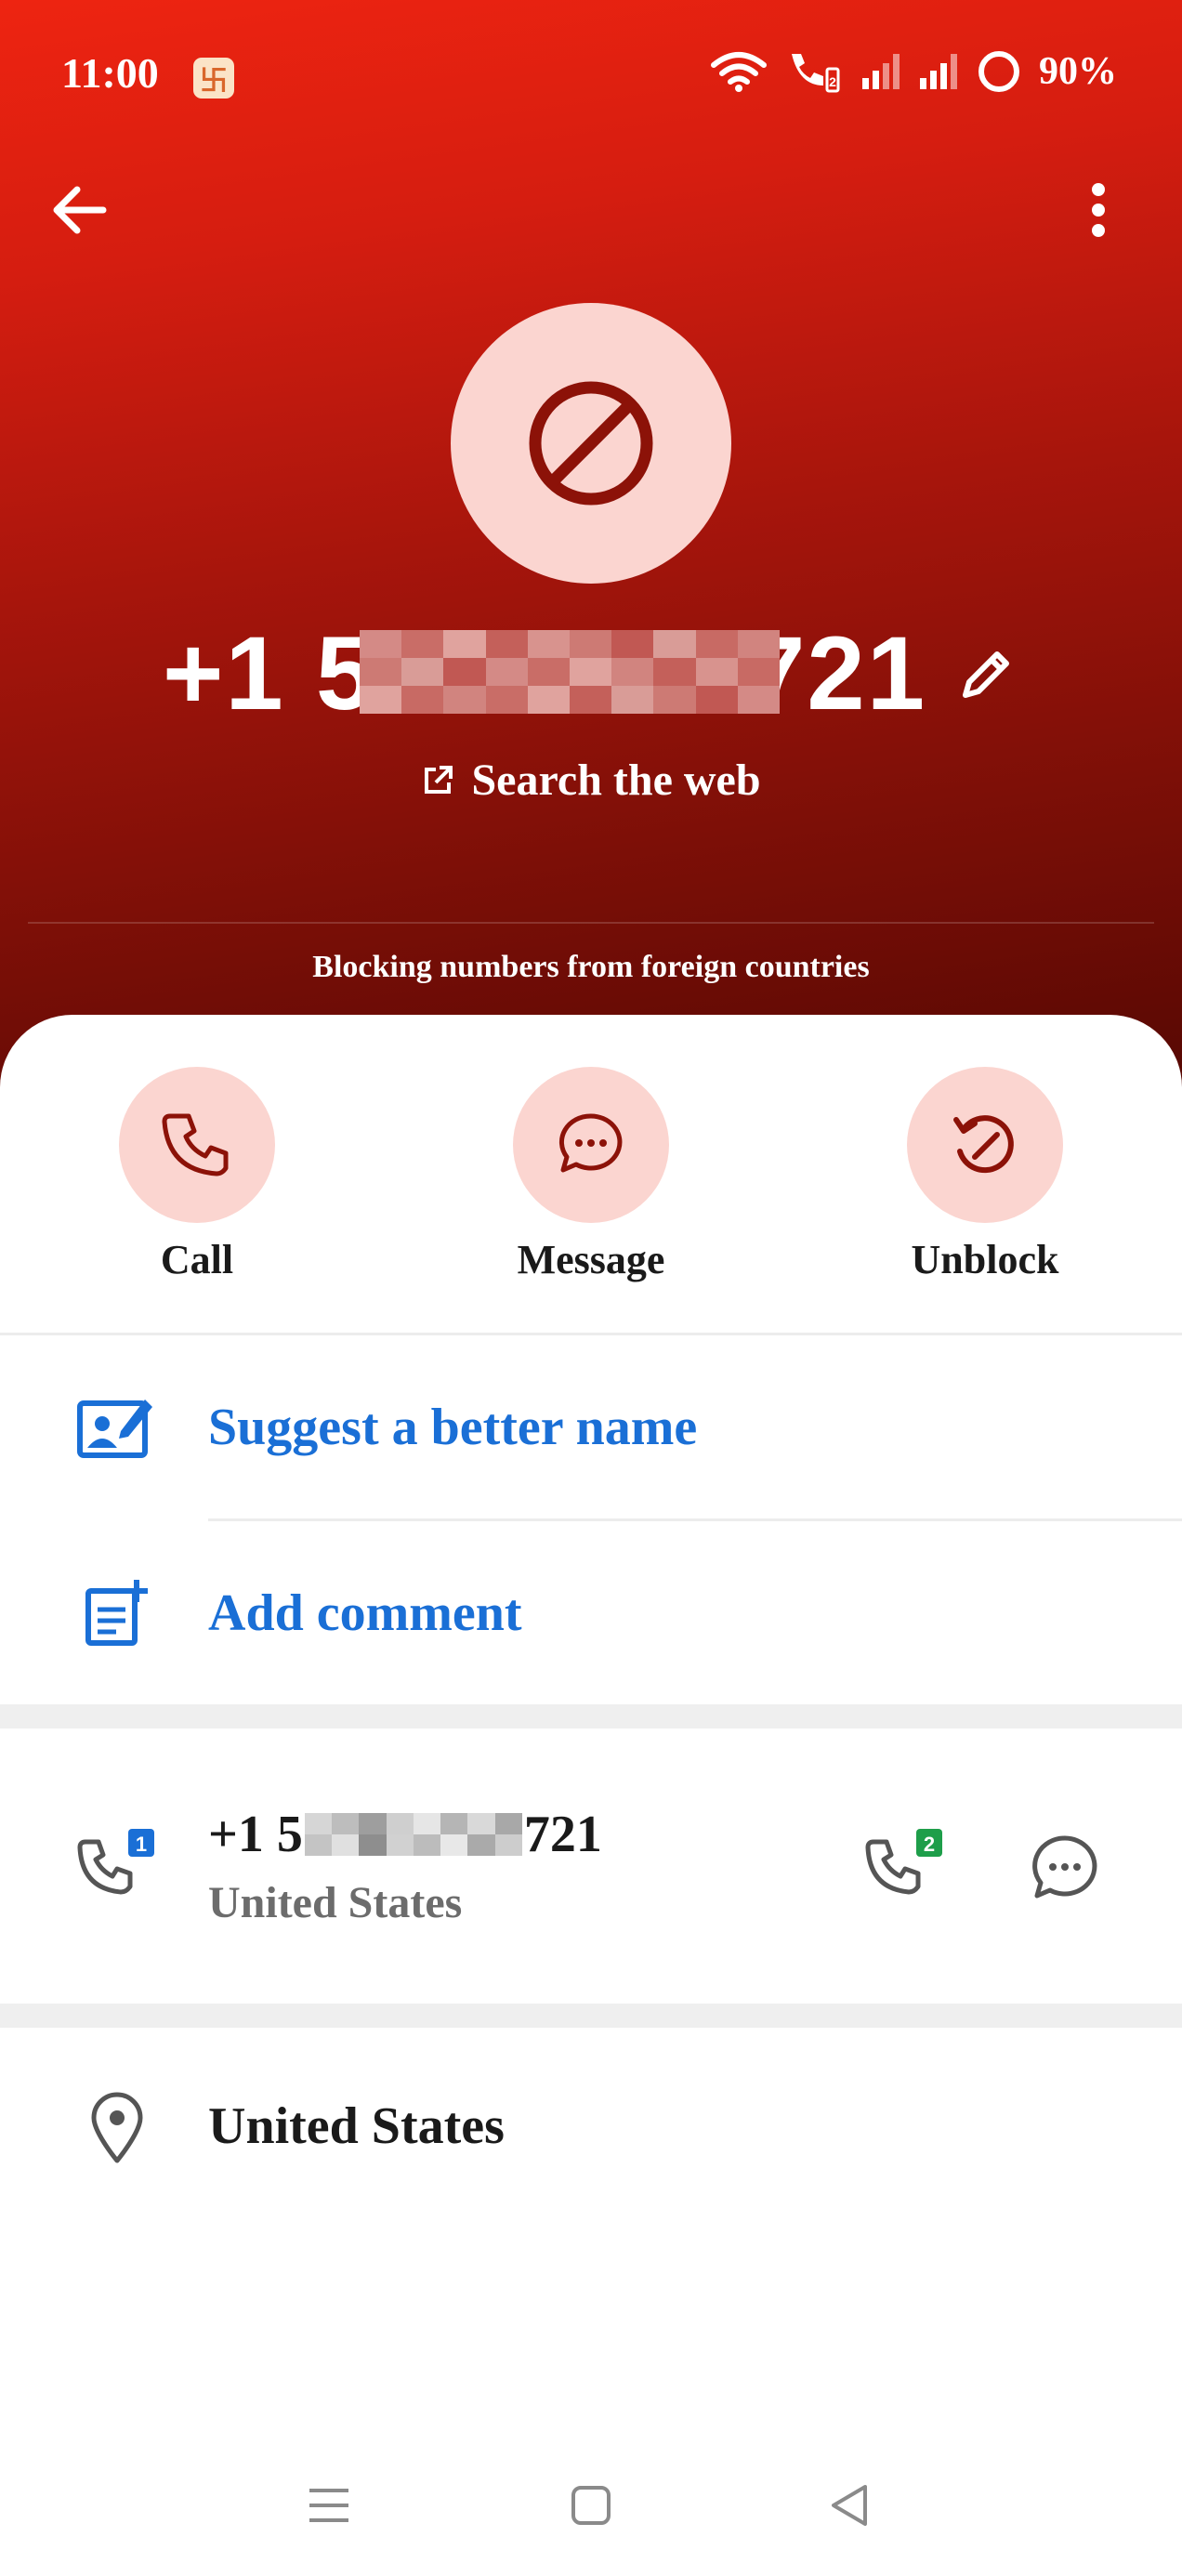 Image resolution: width=1182 pixels, height=2576 pixels. Describe the element at coordinates (832, 81) in the screenshot. I see `svg-text: 2` at that location.